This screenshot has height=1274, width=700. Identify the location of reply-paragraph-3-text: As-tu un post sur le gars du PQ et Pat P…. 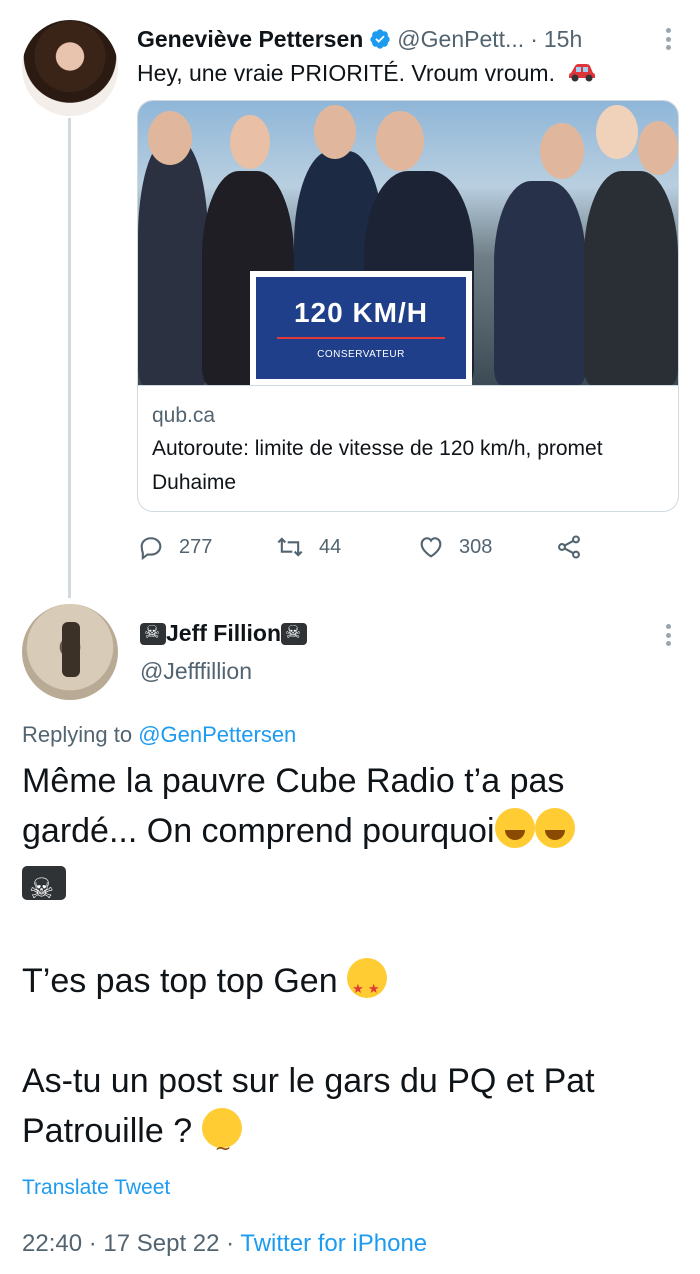
(308, 1106).